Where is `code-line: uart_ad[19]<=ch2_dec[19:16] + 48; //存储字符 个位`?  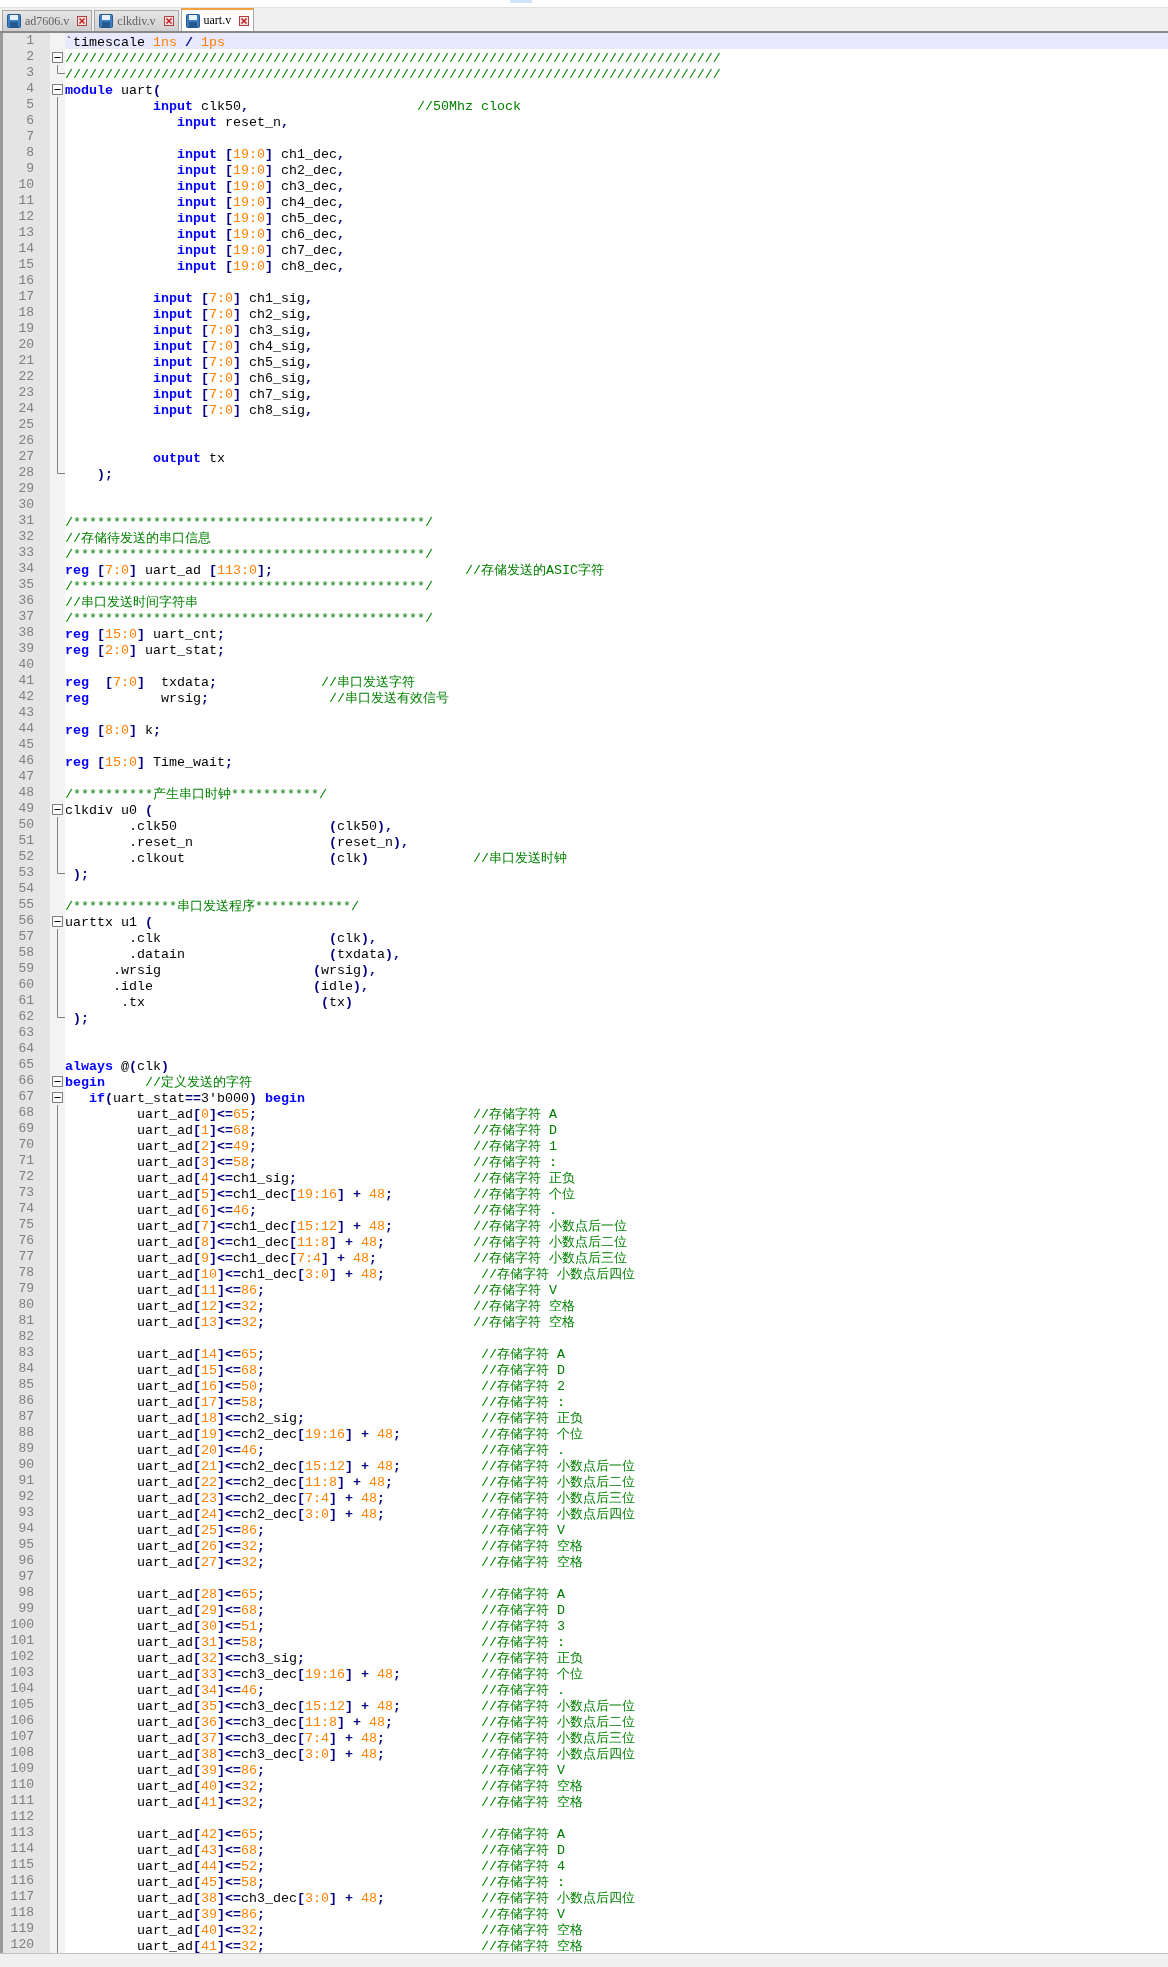 code-line: uart_ad[19]<=ch2_dec[19:16] + 48; //存储字符 个位 is located at coordinates (359, 1435).